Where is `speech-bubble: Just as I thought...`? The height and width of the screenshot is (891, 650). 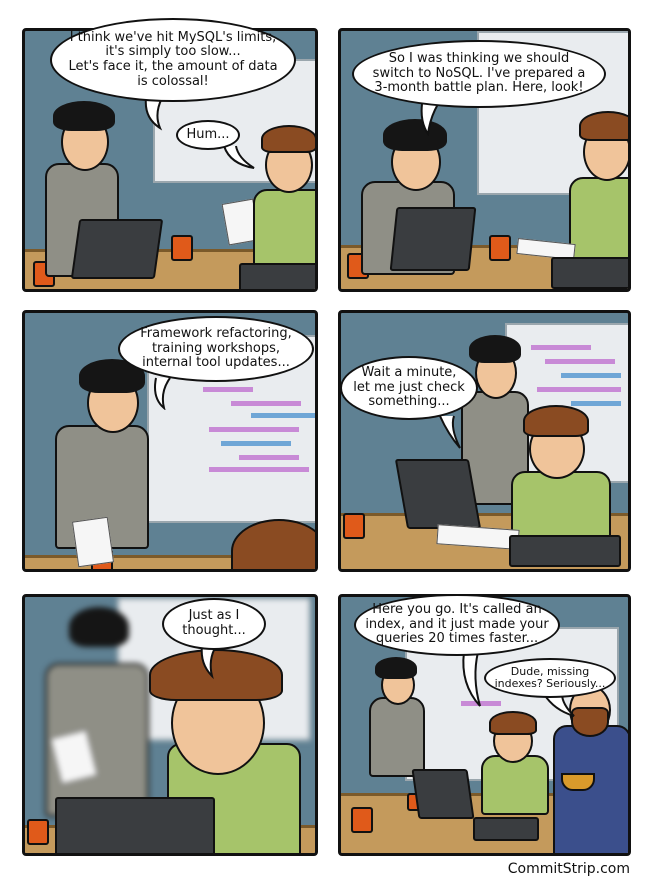 speech-bubble: Just as I thought... is located at coordinates (214, 624).